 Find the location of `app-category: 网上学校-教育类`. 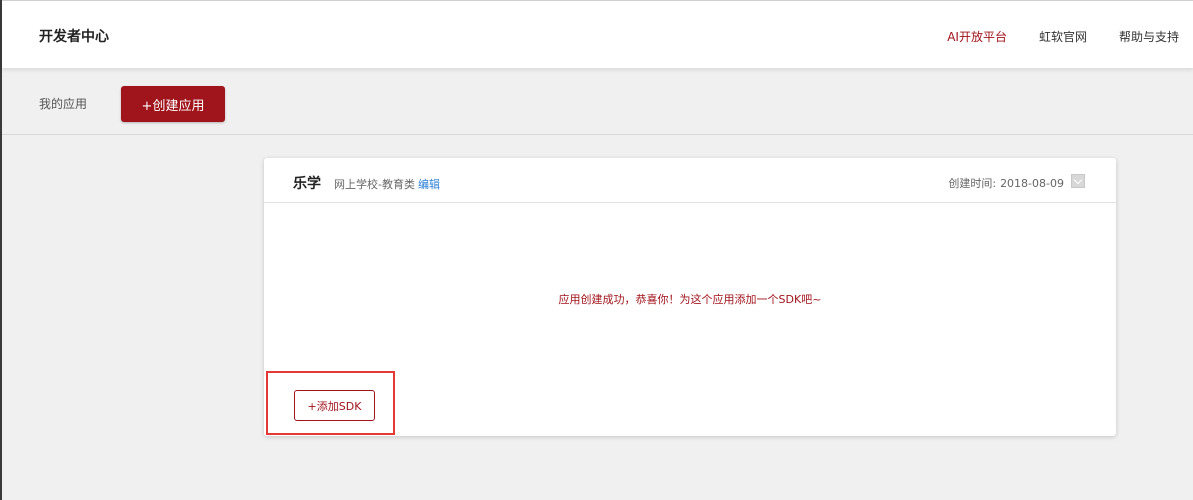

app-category: 网上学校-教育类 is located at coordinates (374, 184).